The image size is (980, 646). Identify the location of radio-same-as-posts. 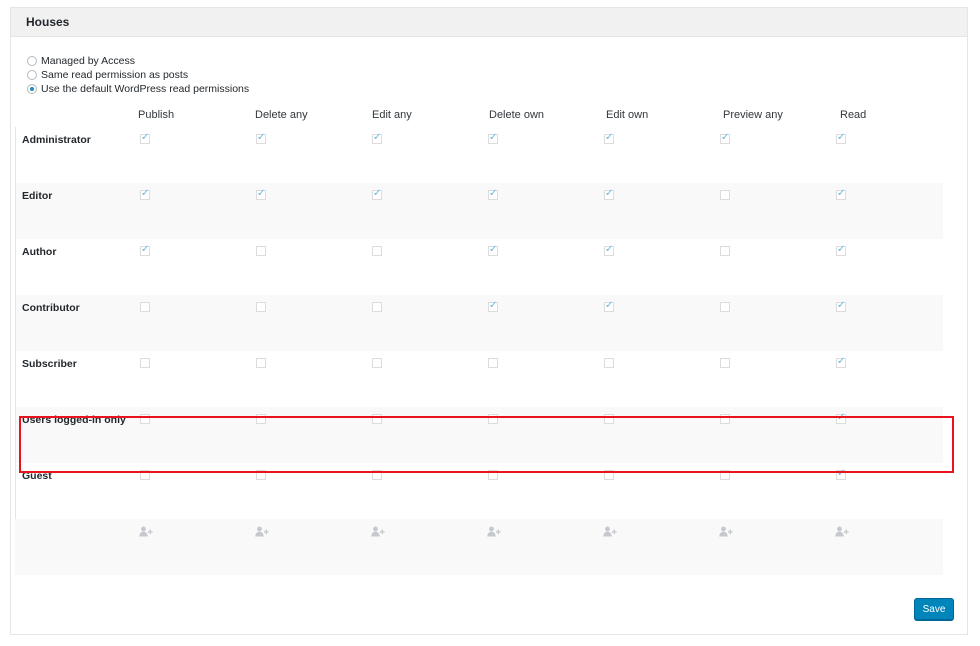
(32, 75).